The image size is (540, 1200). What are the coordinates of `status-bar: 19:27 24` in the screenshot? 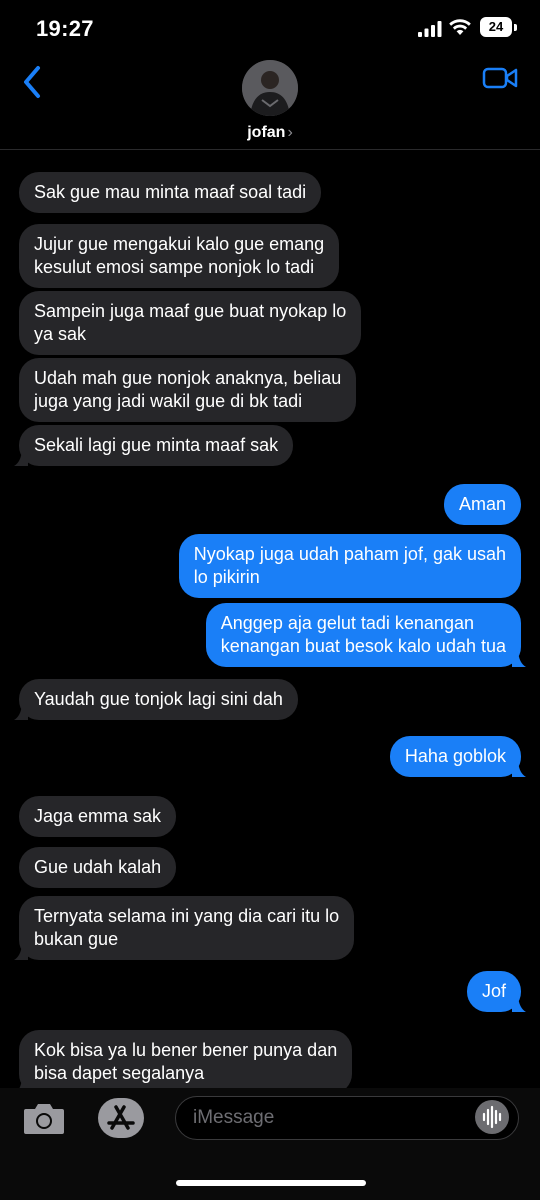 It's located at (270, 29).